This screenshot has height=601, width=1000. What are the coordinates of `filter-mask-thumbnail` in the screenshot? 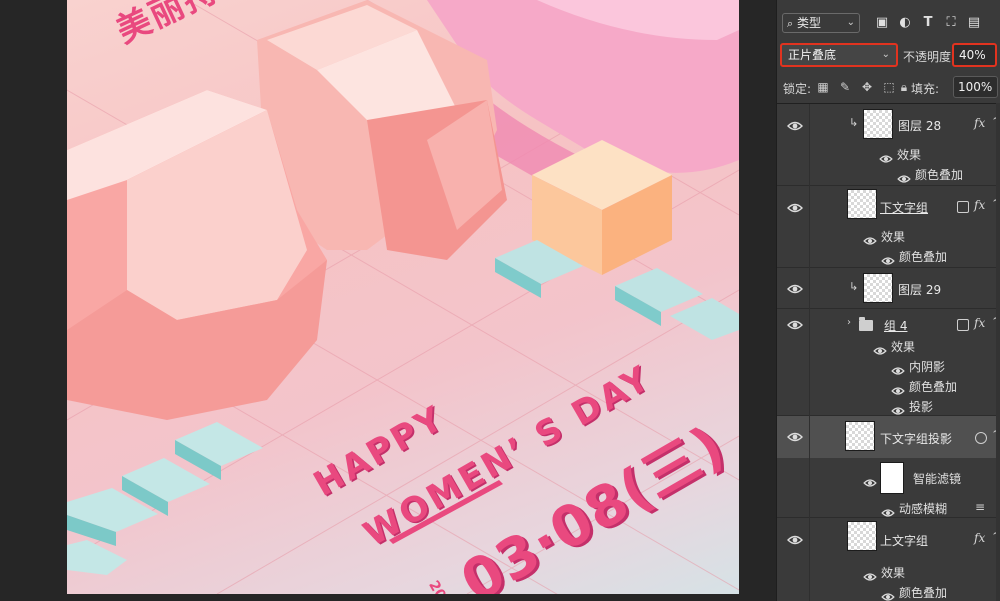 It's located at (892, 478).